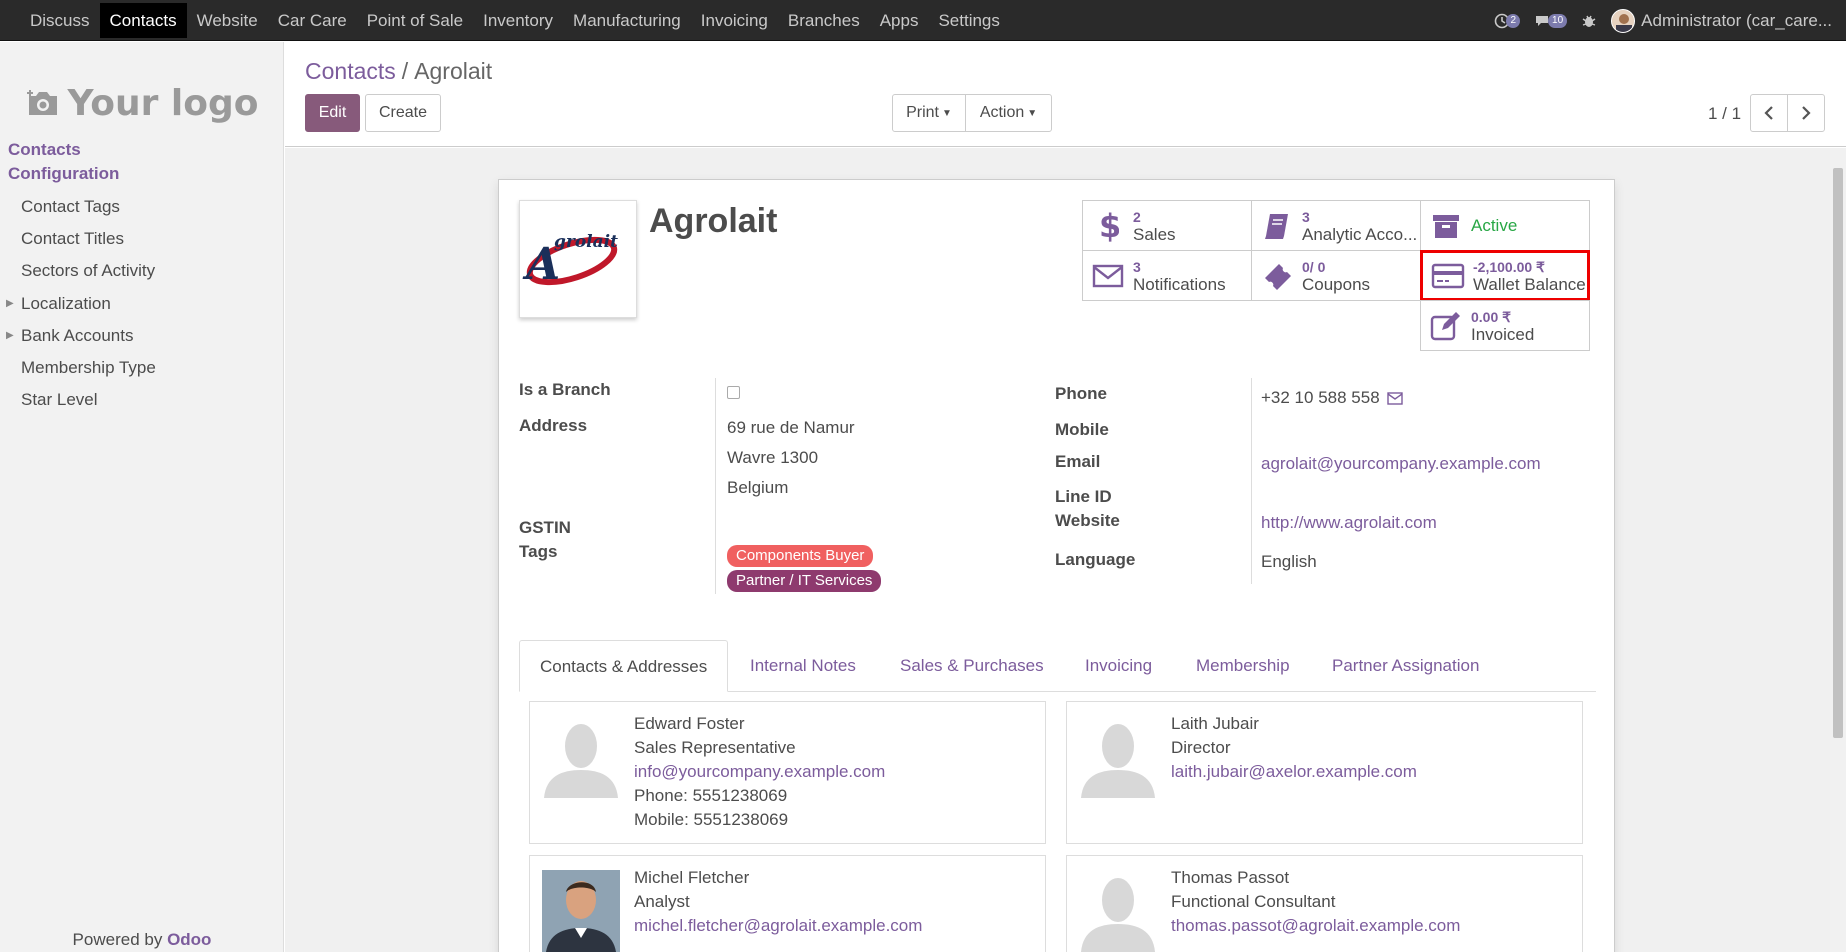 The image size is (1846, 952). I want to click on create-button: Create, so click(403, 113).